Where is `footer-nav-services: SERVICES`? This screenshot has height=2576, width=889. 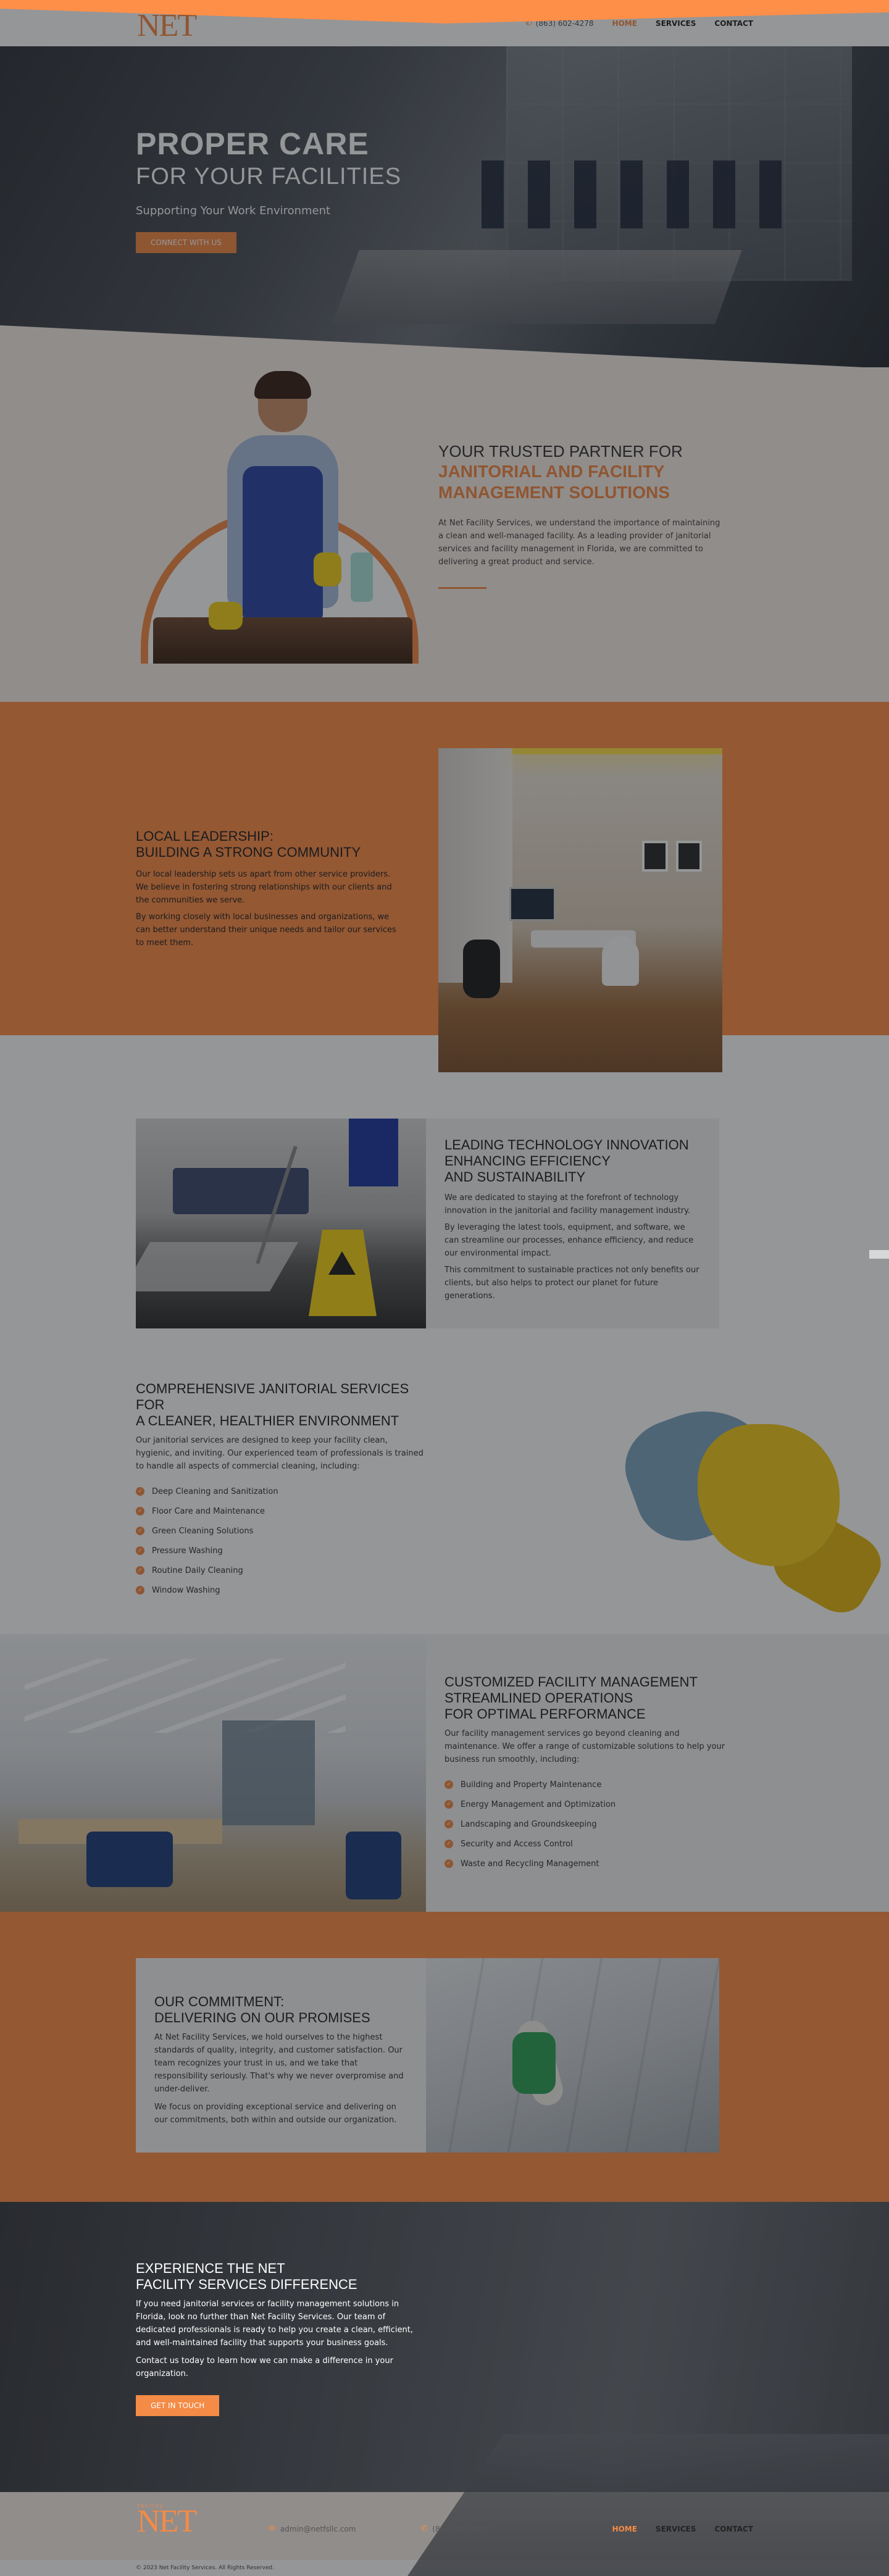
footer-nav-services: SERVICES is located at coordinates (676, 2529).